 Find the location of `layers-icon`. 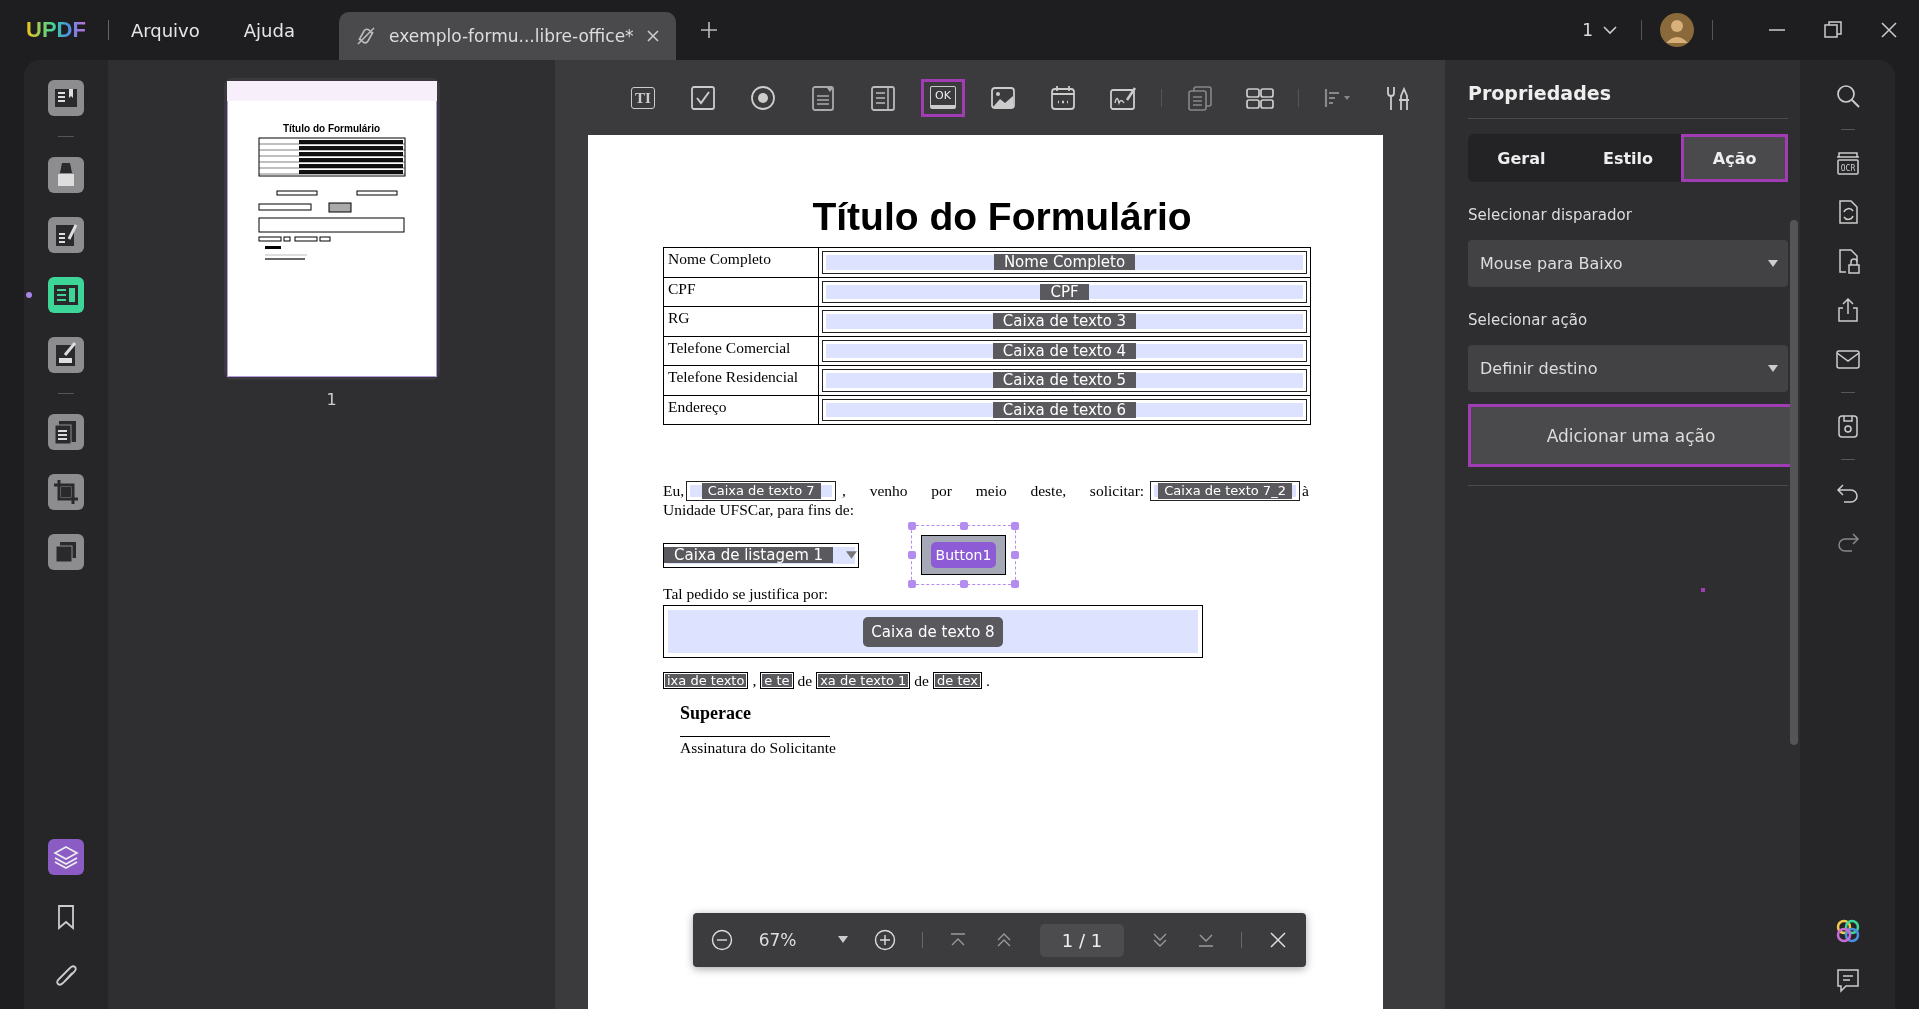

layers-icon is located at coordinates (66, 857).